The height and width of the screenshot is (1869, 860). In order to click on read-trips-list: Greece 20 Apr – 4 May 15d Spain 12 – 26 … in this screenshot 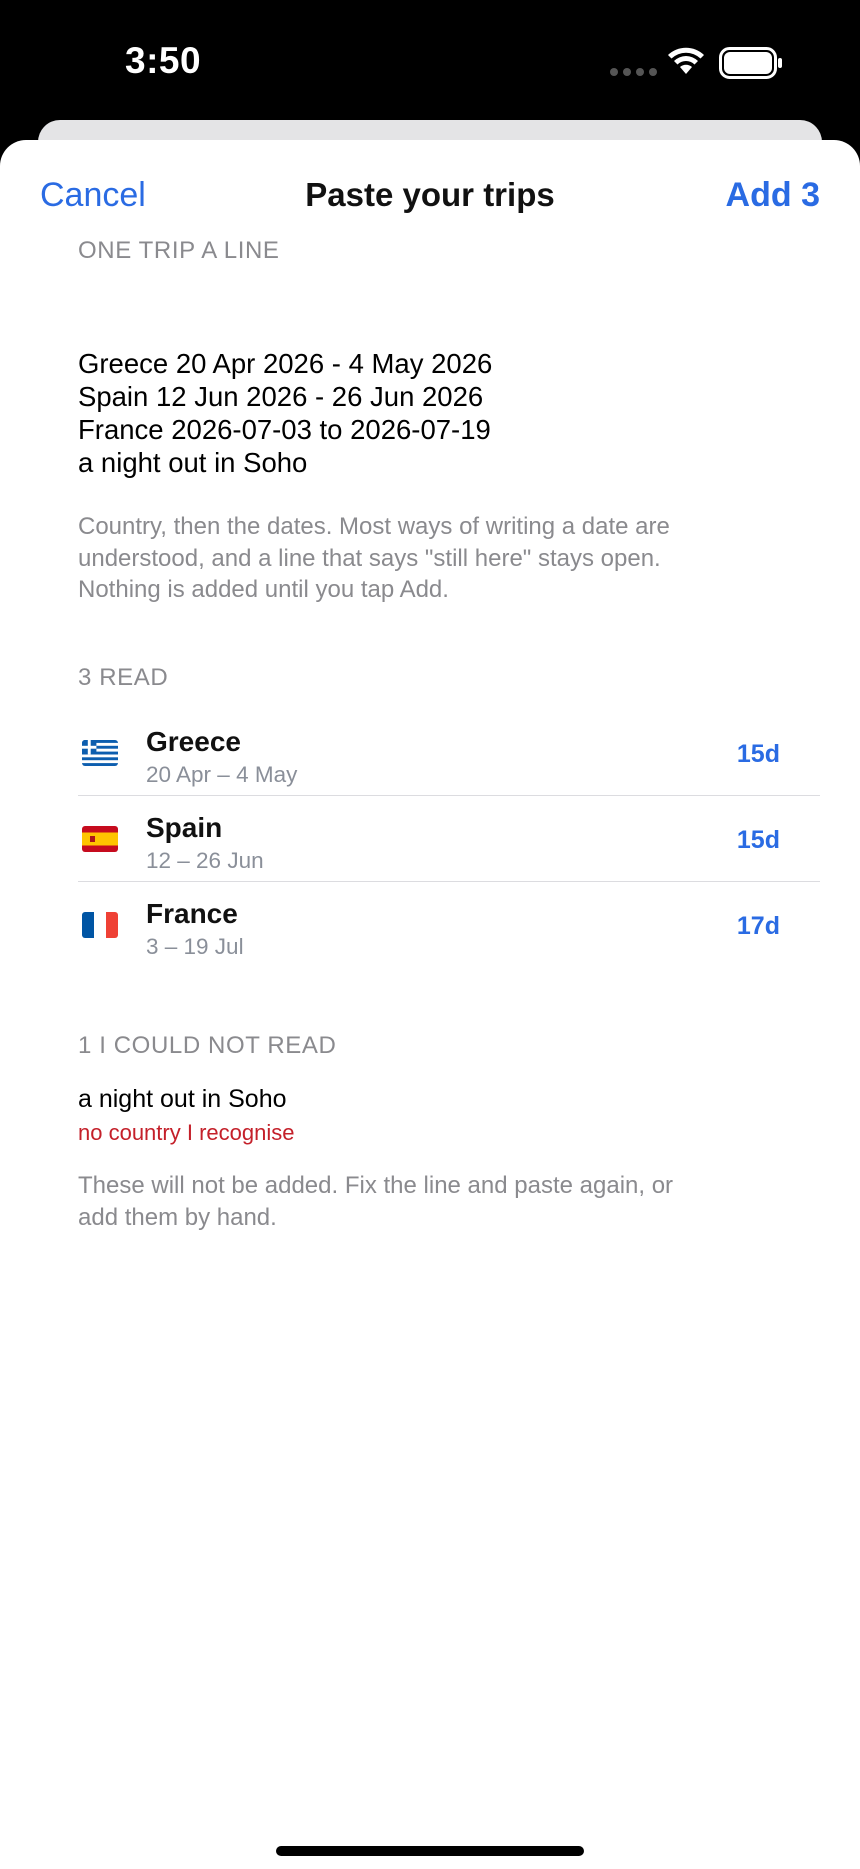, I will do `click(449, 839)`.